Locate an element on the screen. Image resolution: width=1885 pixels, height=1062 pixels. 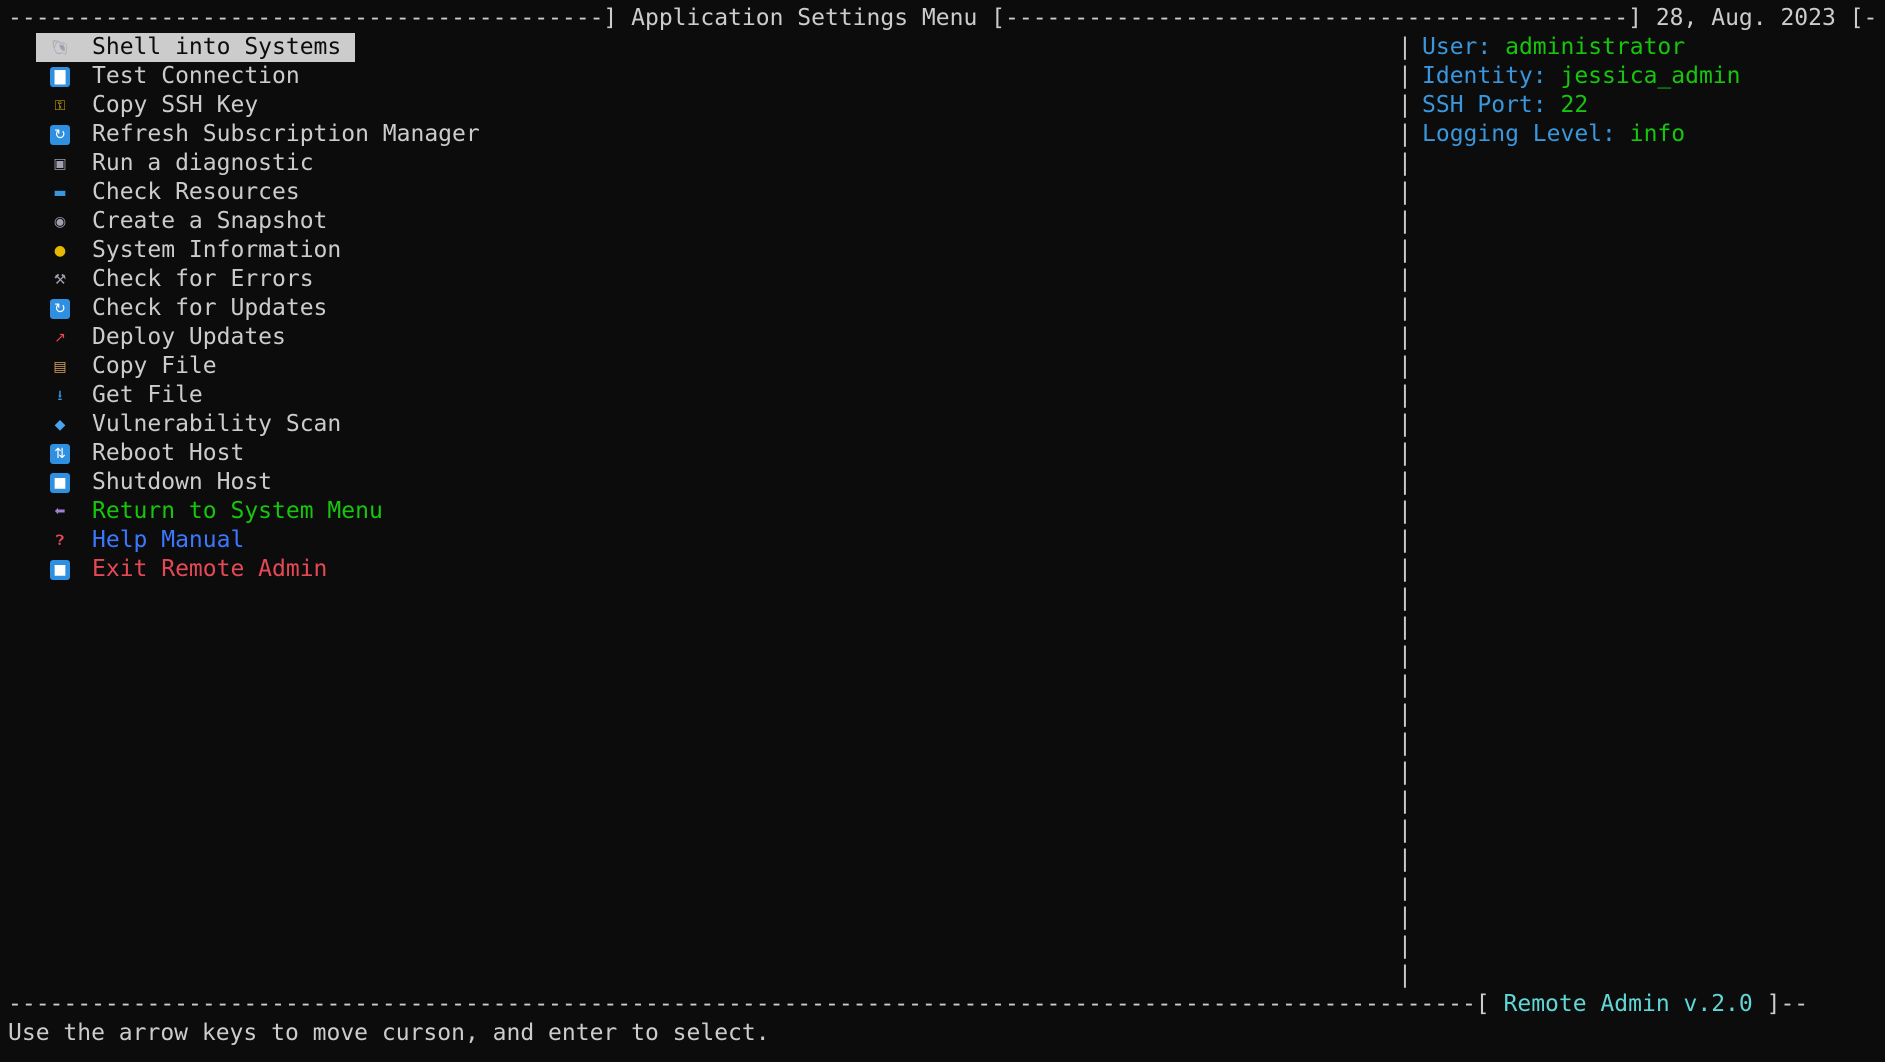
info-identity-key: Identity: is located at coordinates (1484, 76).